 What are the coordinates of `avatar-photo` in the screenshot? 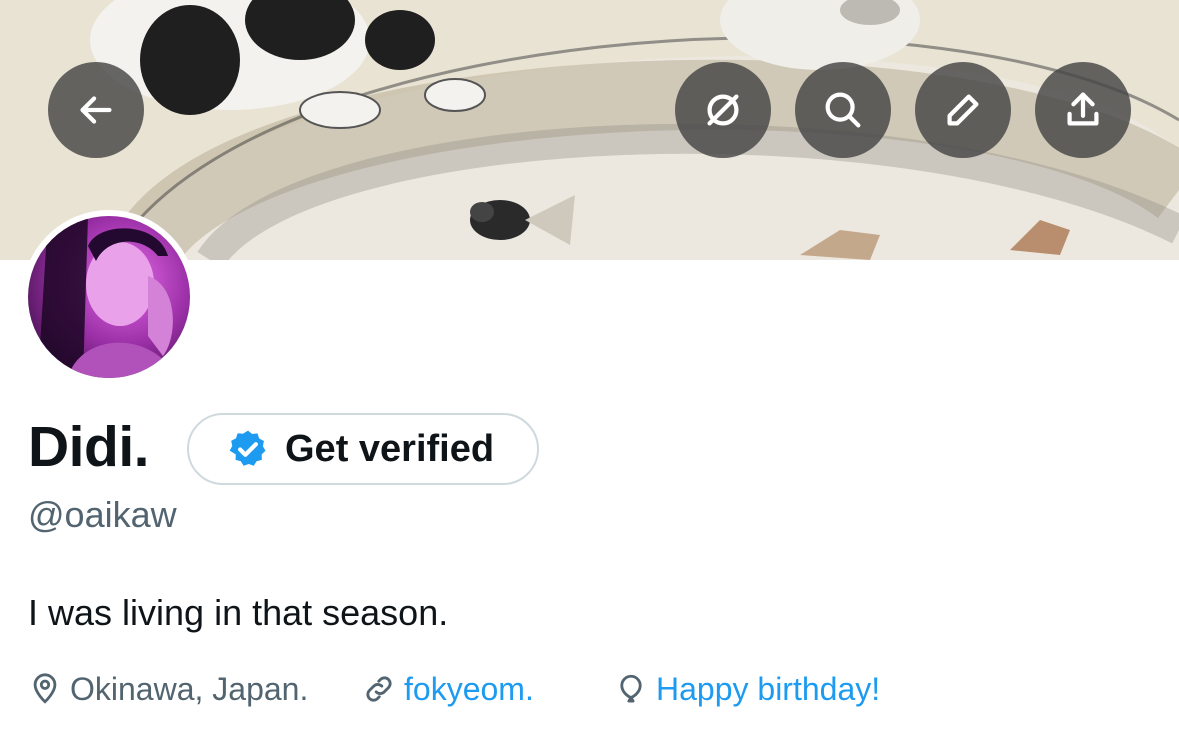 It's located at (109, 297).